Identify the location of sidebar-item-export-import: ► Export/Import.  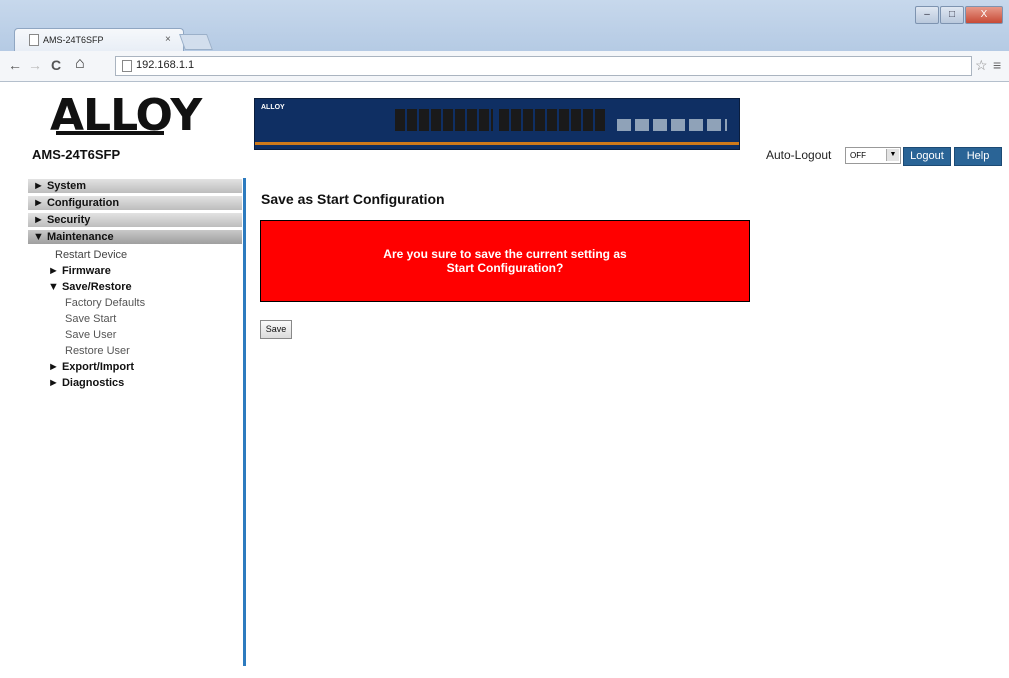
(135, 367).